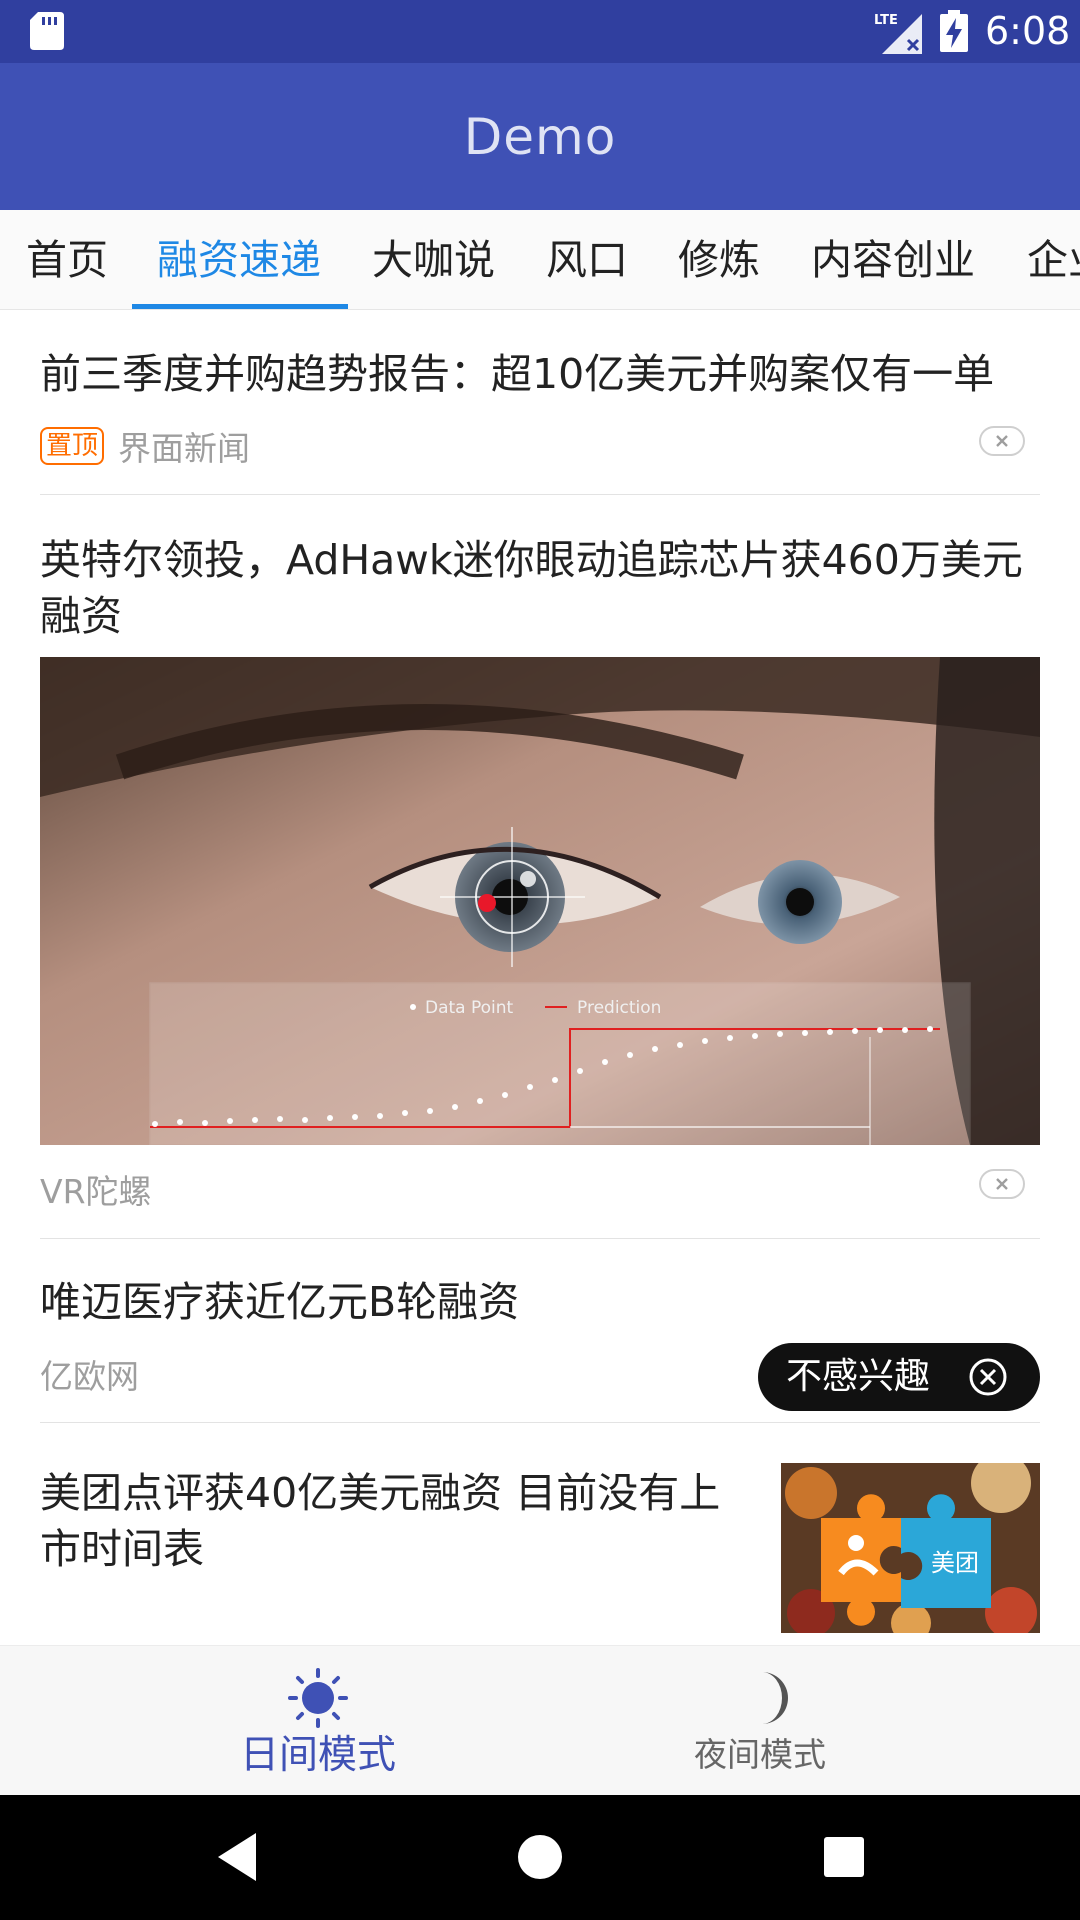 This screenshot has width=1080, height=1920. What do you see at coordinates (47, 31) in the screenshot?
I see `sd-card-icon` at bounding box center [47, 31].